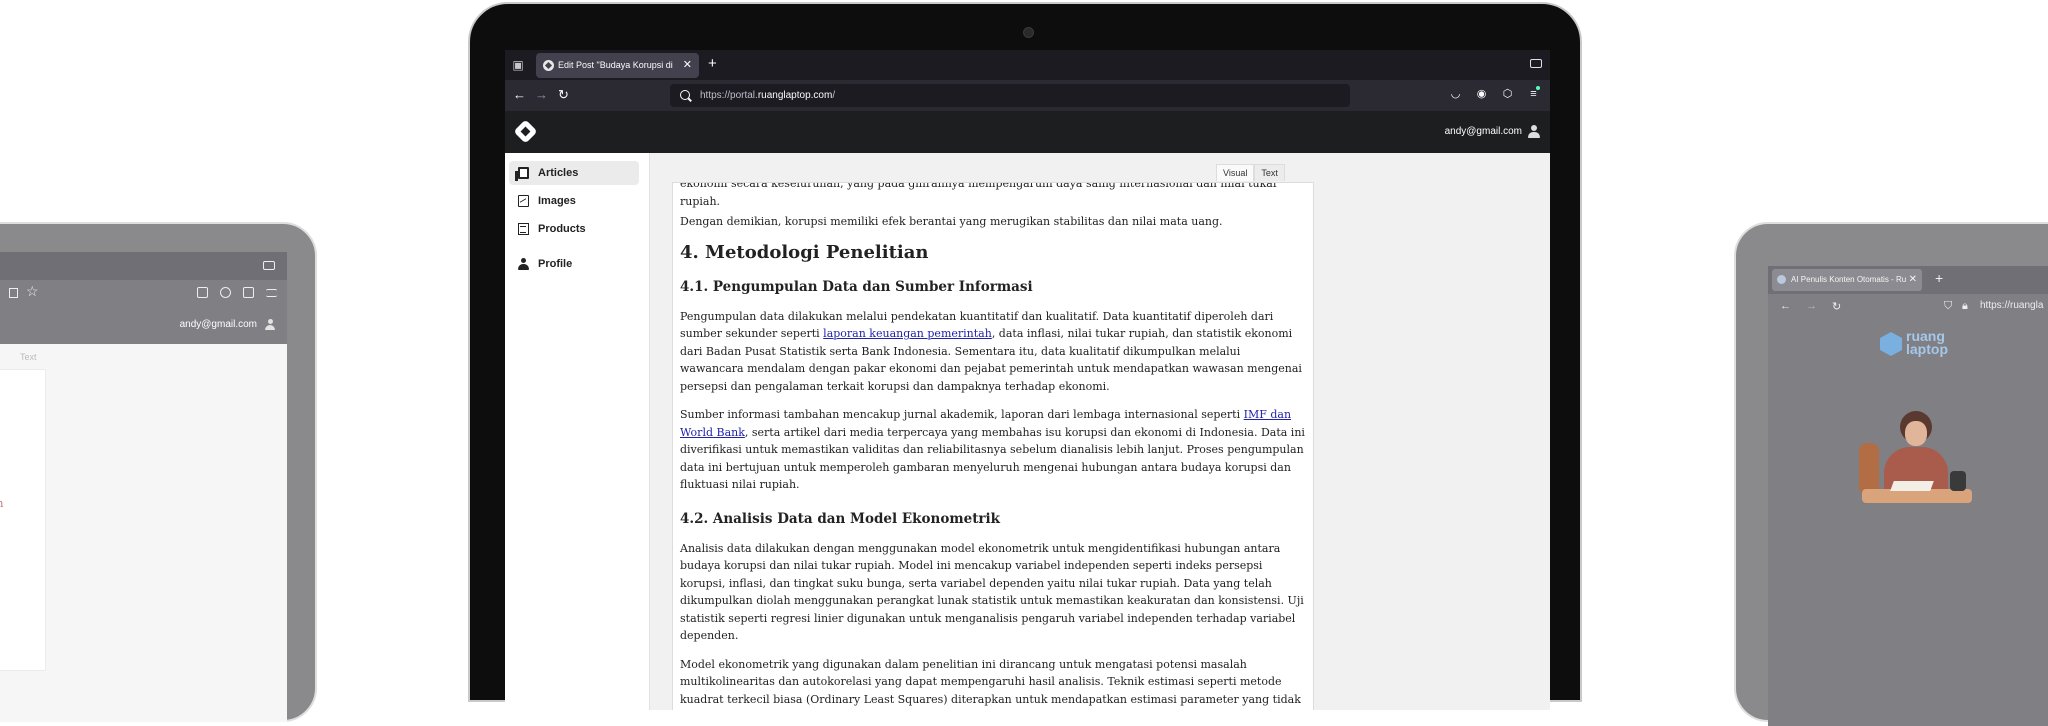 This screenshot has width=2048, height=726. Describe the element at coordinates (270, 324) in the screenshot. I see `left-user-icon` at that location.